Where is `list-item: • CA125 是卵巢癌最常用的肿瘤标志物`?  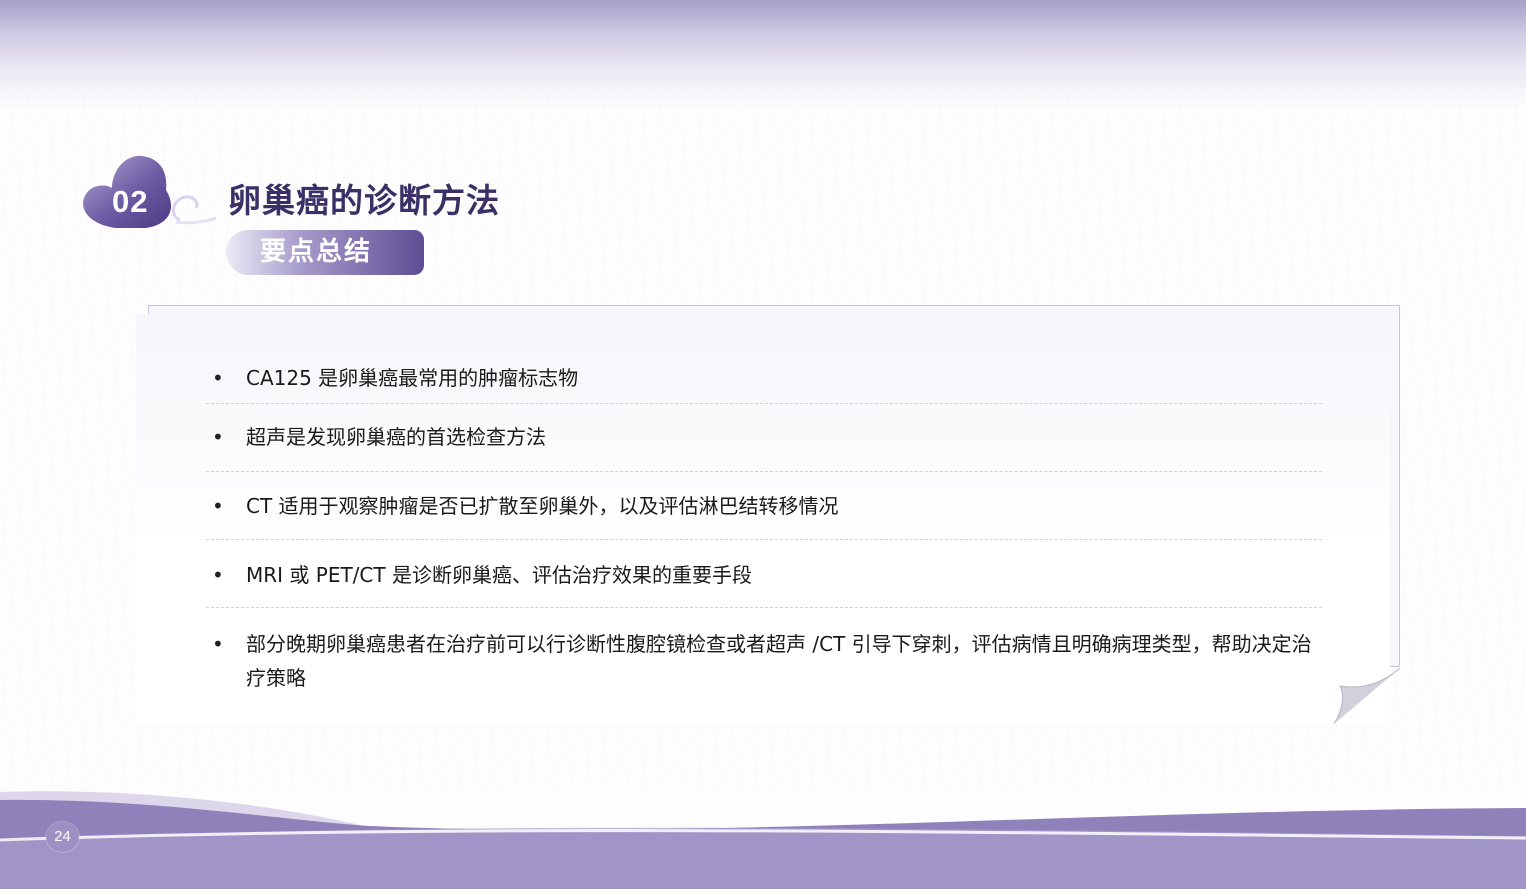 list-item: • CA125 是卵巢癌最常用的肿瘤标志物 is located at coordinates (764, 378).